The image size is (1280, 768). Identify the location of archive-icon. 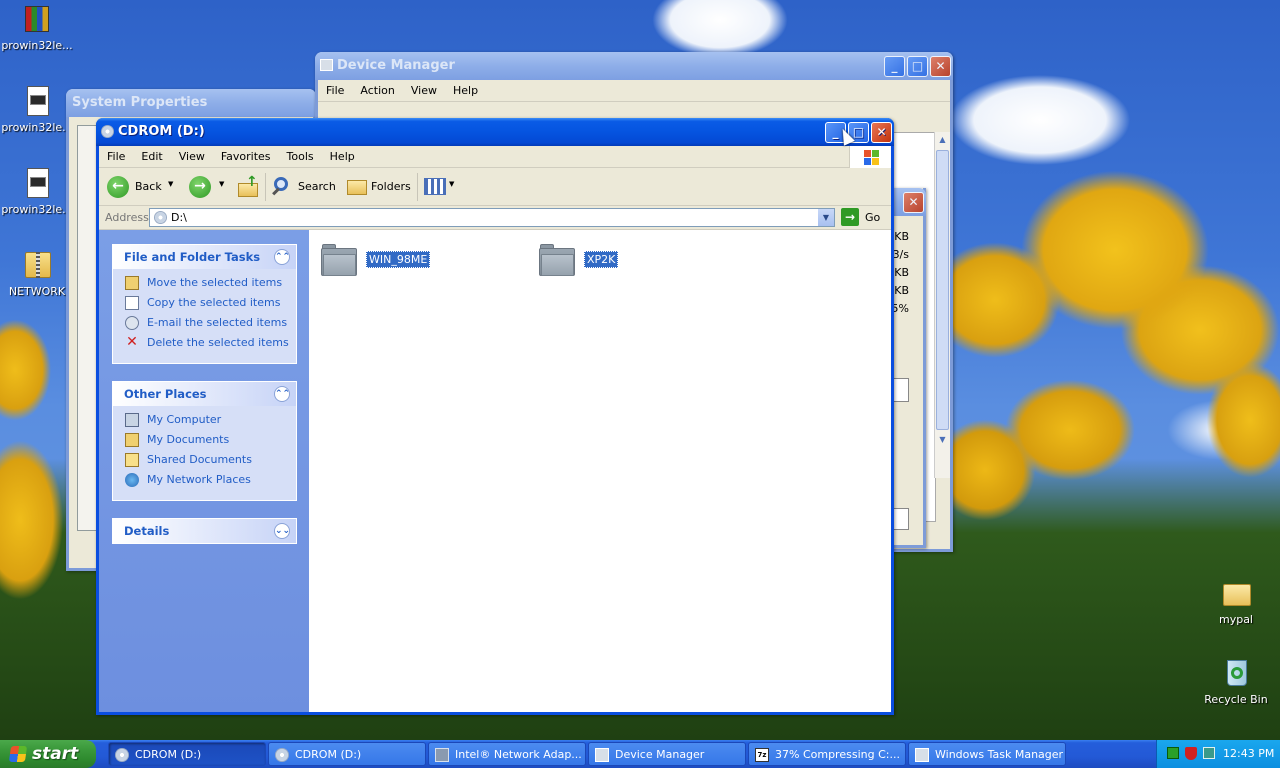
(37, 20).